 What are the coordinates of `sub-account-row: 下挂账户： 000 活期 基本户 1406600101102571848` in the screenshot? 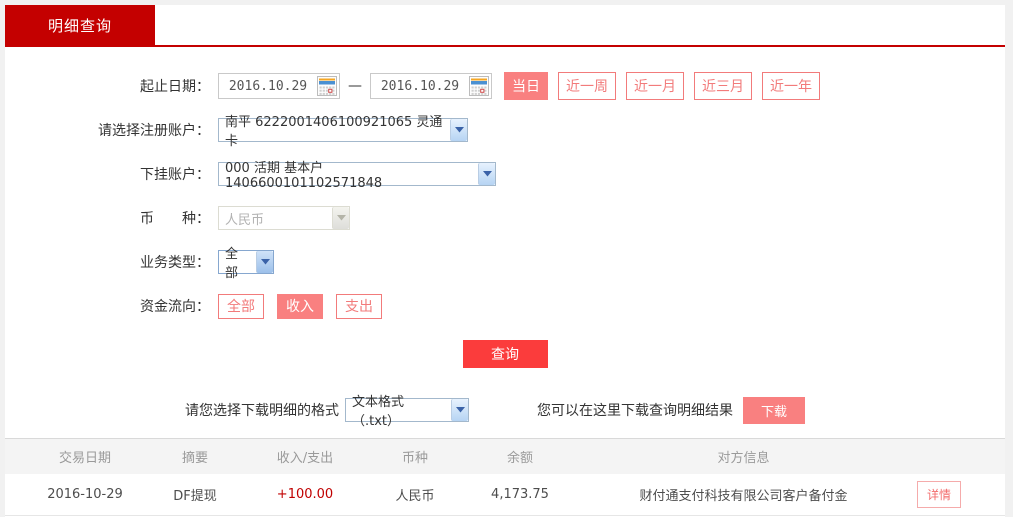 It's located at (505, 175).